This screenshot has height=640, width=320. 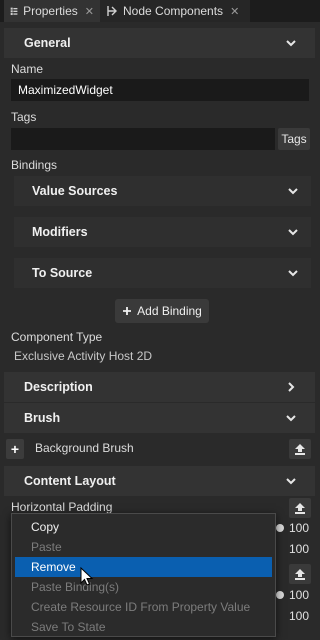 I want to click on bindings-label: Bindings, so click(x=34, y=165).